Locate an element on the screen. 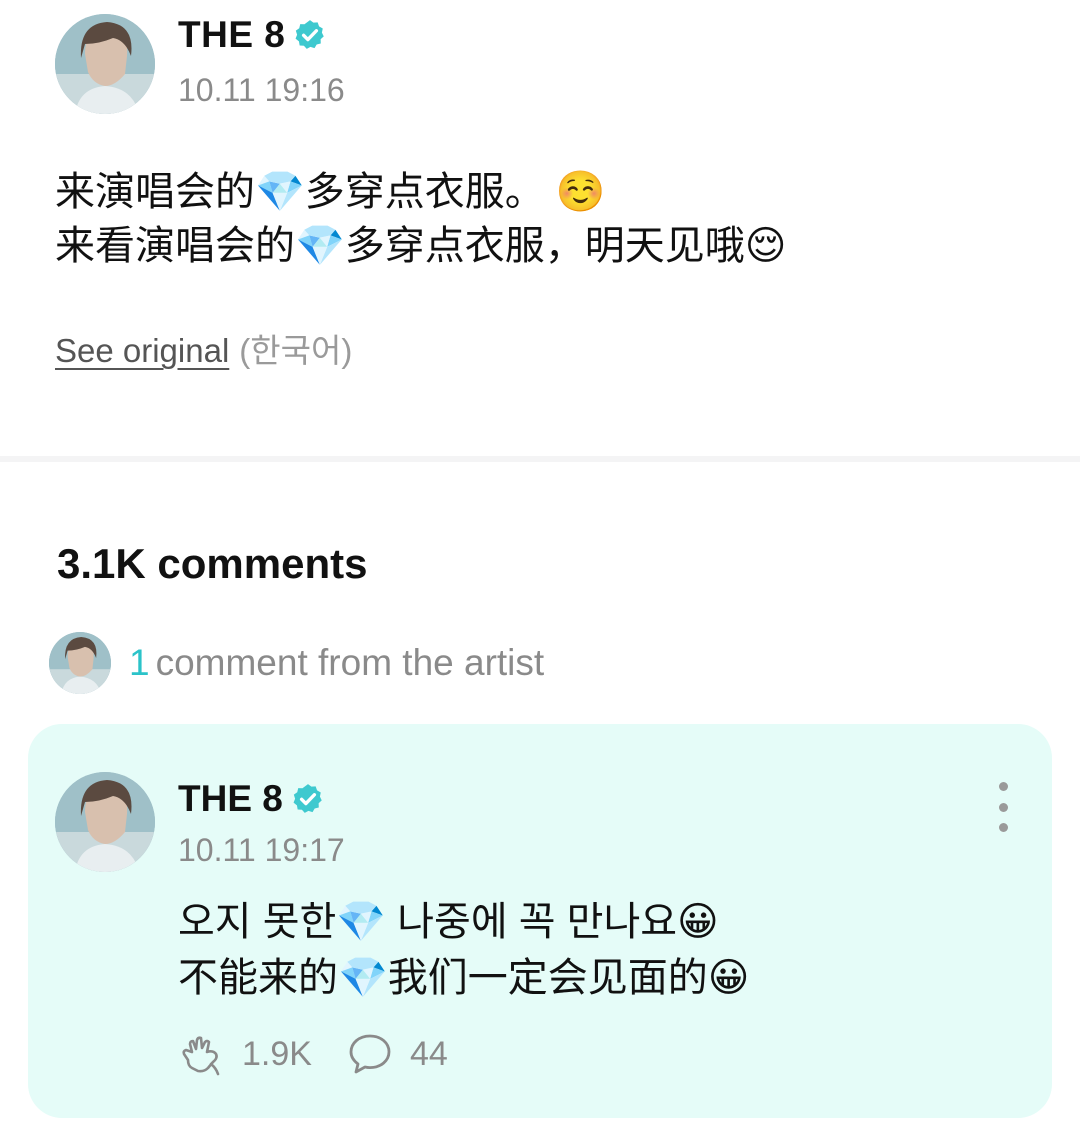  speech-bubble-icon is located at coordinates (370, 1054).